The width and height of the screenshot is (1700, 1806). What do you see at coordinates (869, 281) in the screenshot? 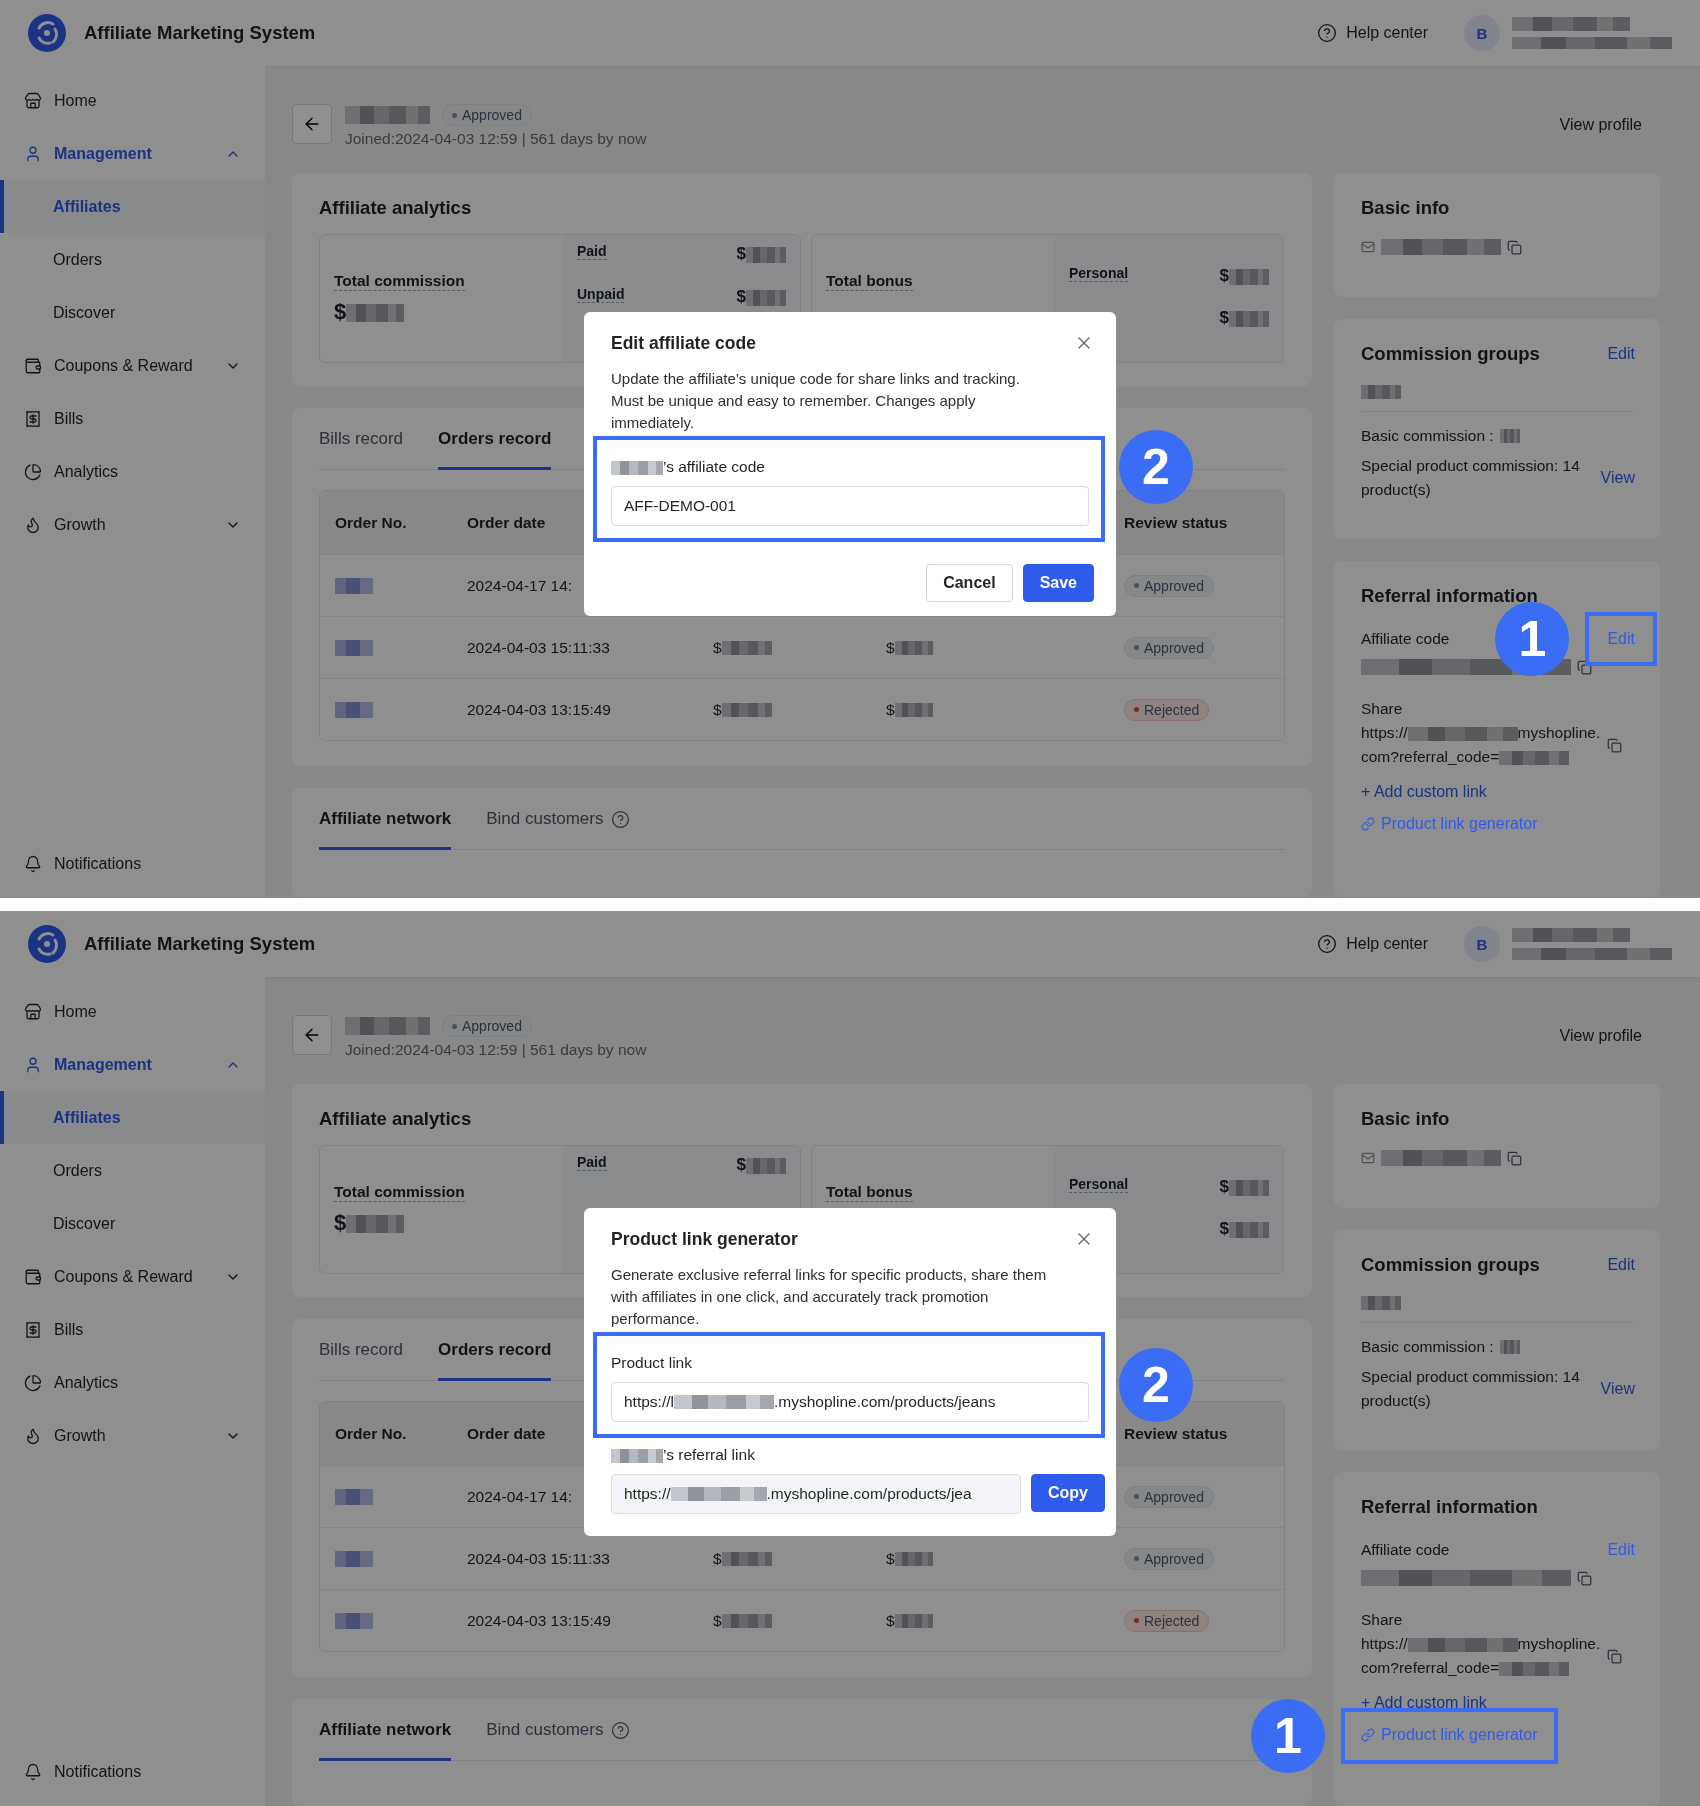
I see `stat-label: Total bonus` at bounding box center [869, 281].